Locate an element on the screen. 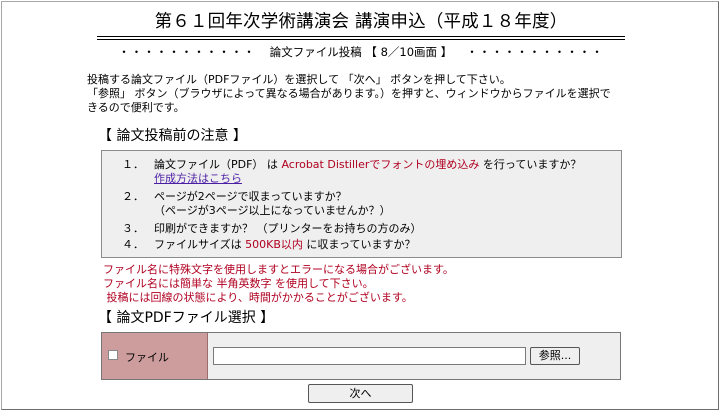 The width and height of the screenshot is (722, 413). warning-line: ファイル名に特殊文字を使用しますとエラーになる場合がございます。 is located at coordinates (278, 269).